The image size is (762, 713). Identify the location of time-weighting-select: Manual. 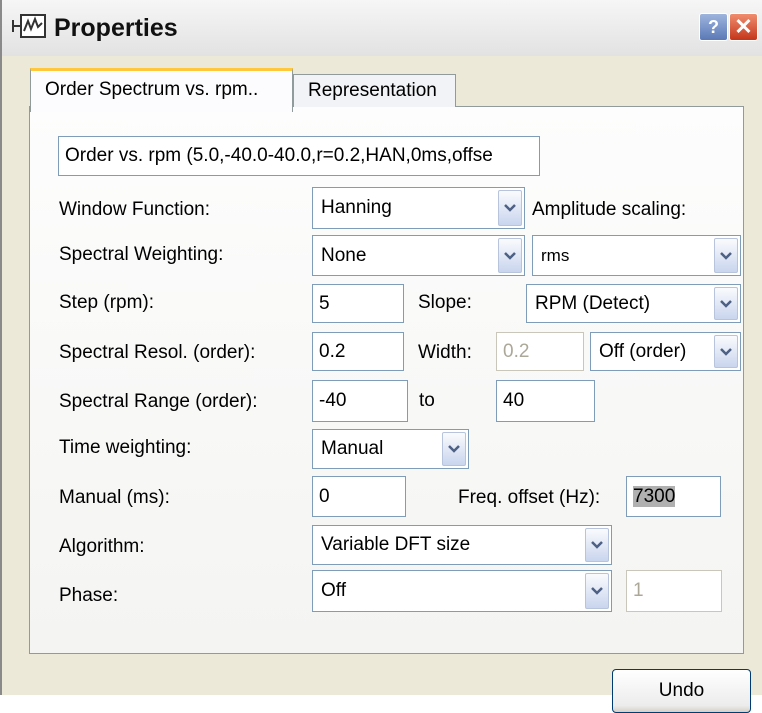
(390, 449).